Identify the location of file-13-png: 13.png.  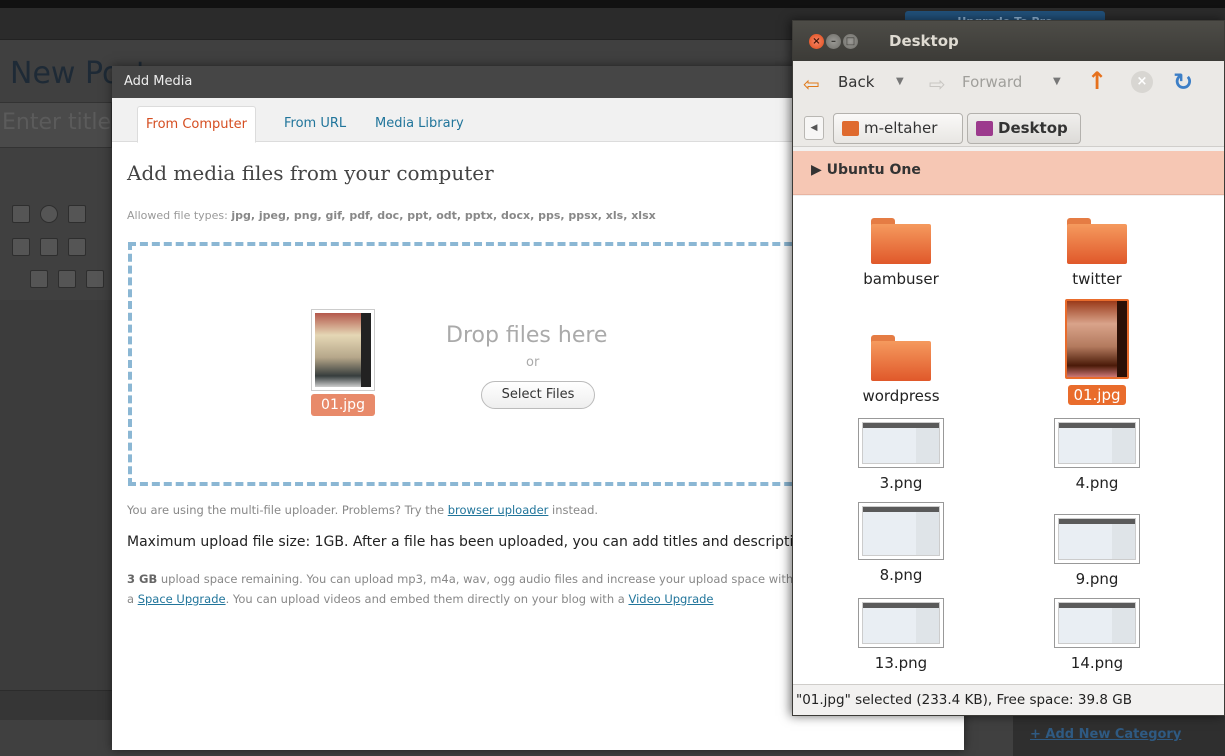
(901, 635).